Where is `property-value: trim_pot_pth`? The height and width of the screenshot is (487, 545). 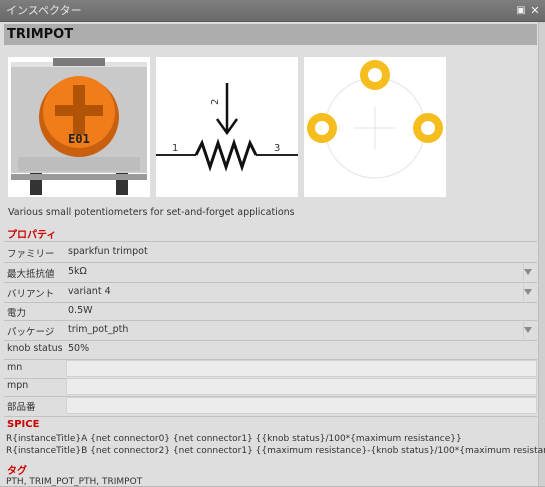 property-value: trim_pot_pth is located at coordinates (98, 329).